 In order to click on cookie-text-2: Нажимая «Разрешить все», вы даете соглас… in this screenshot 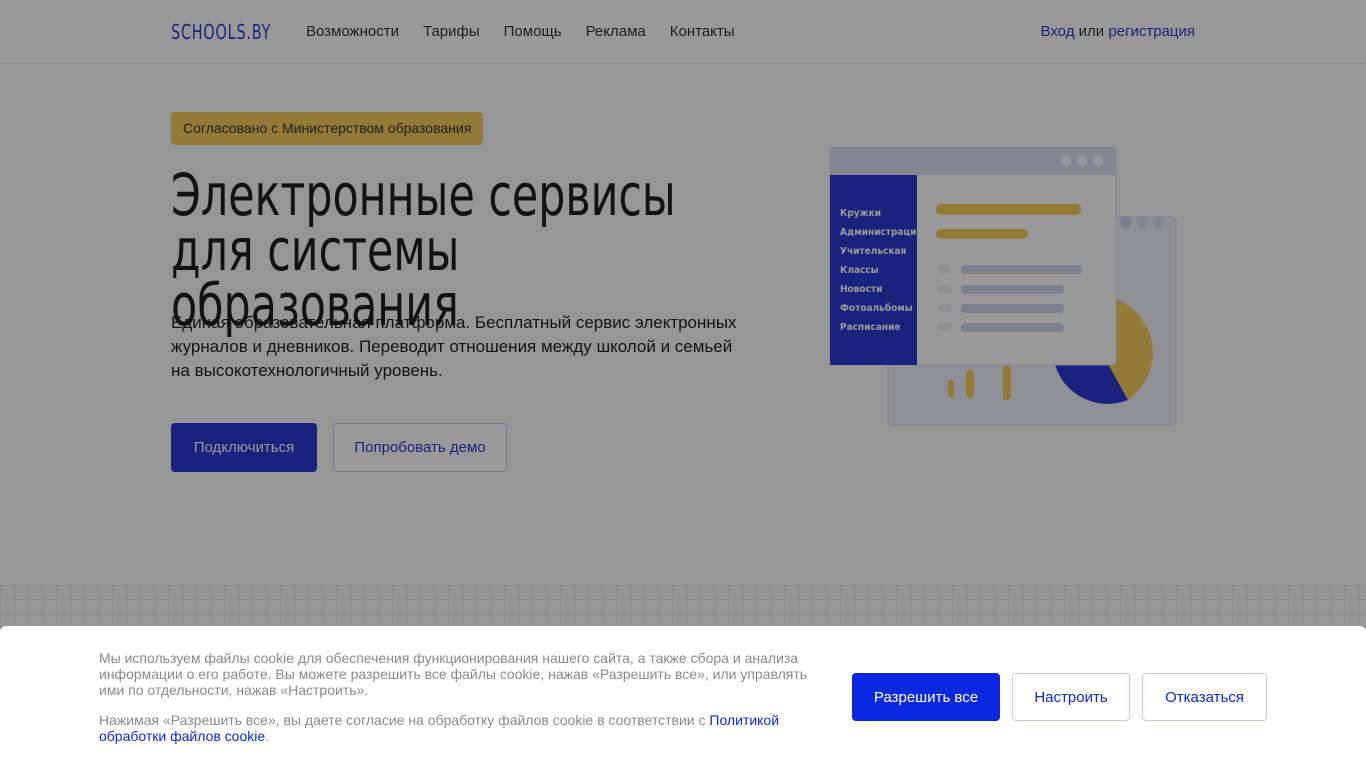, I will do `click(464, 728)`.